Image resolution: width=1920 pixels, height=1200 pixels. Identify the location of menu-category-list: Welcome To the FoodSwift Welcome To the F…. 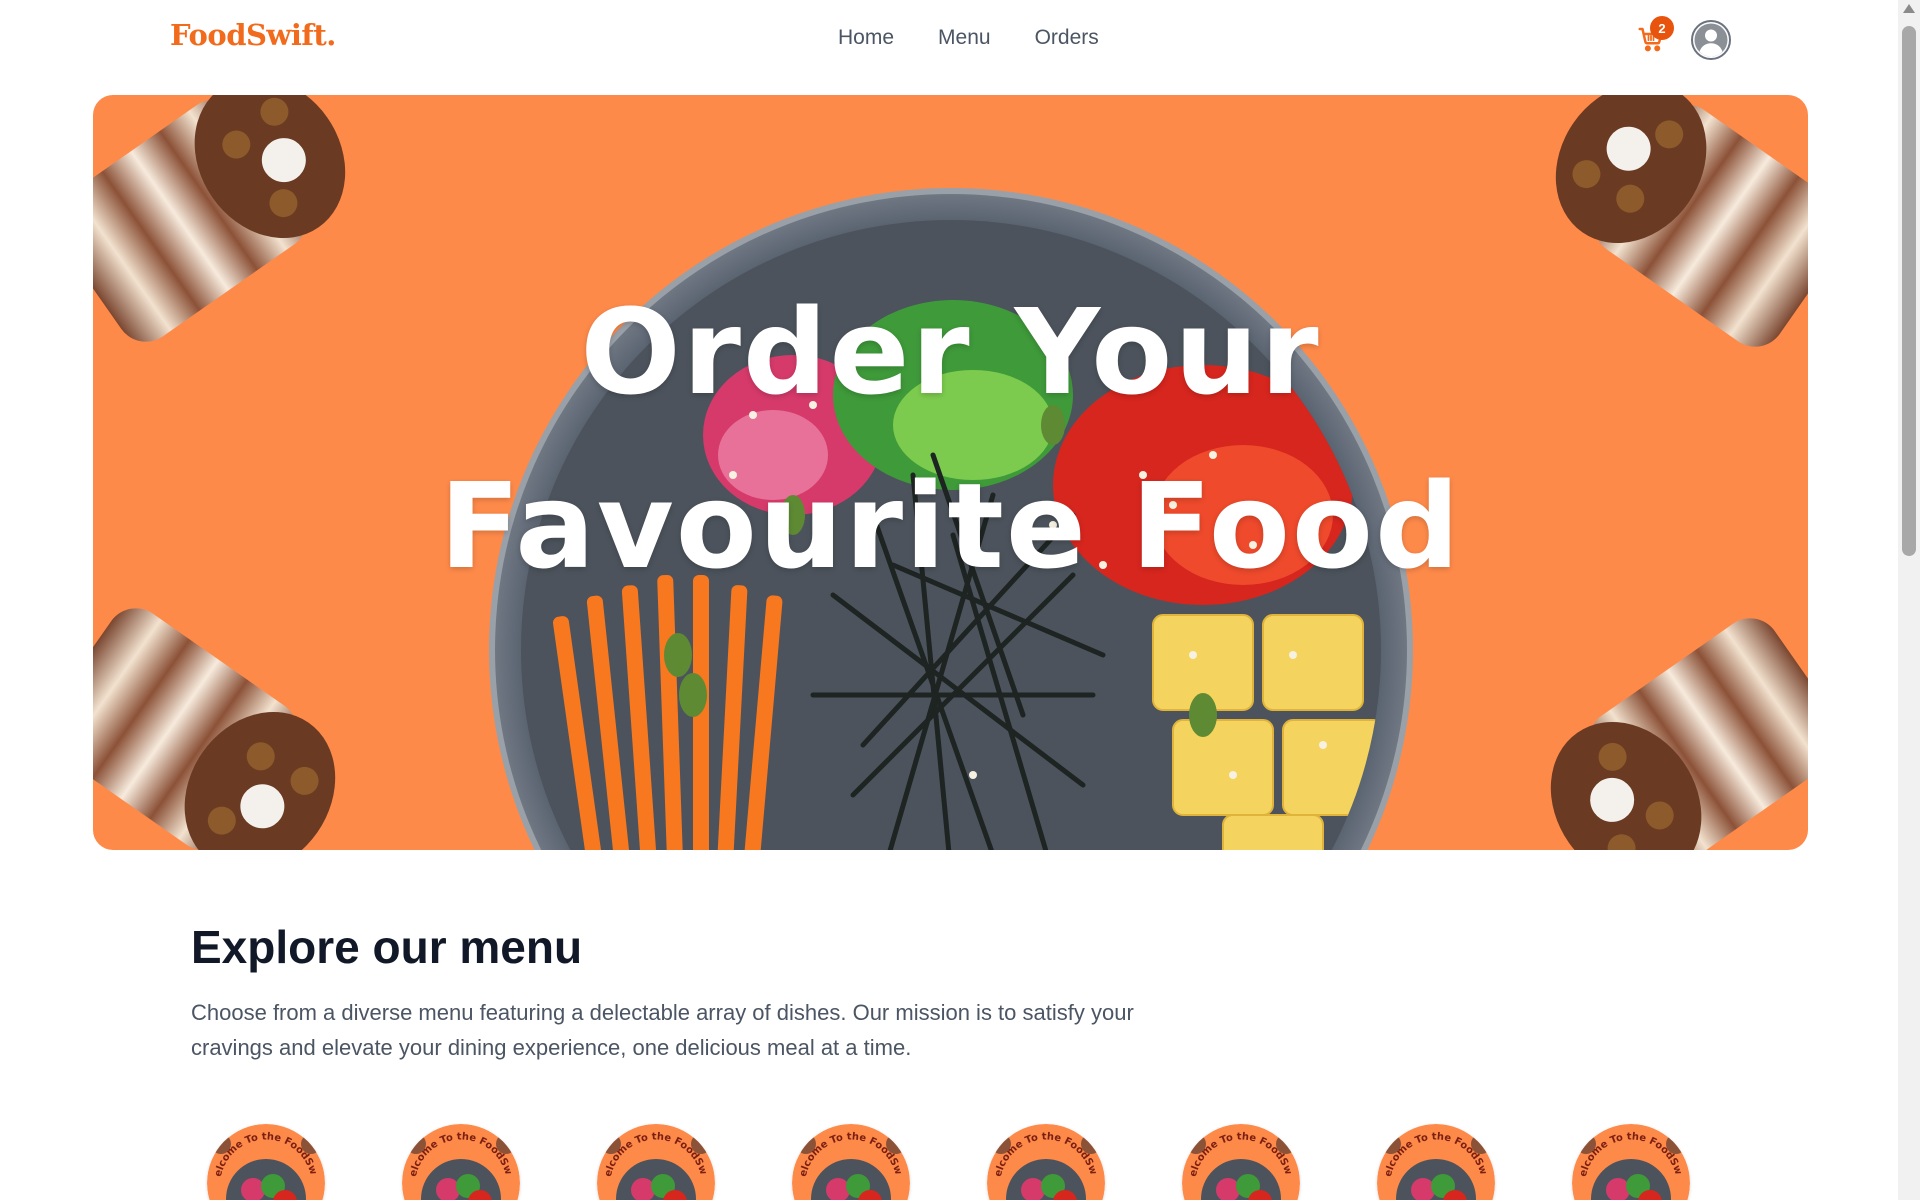
(948, 1162).